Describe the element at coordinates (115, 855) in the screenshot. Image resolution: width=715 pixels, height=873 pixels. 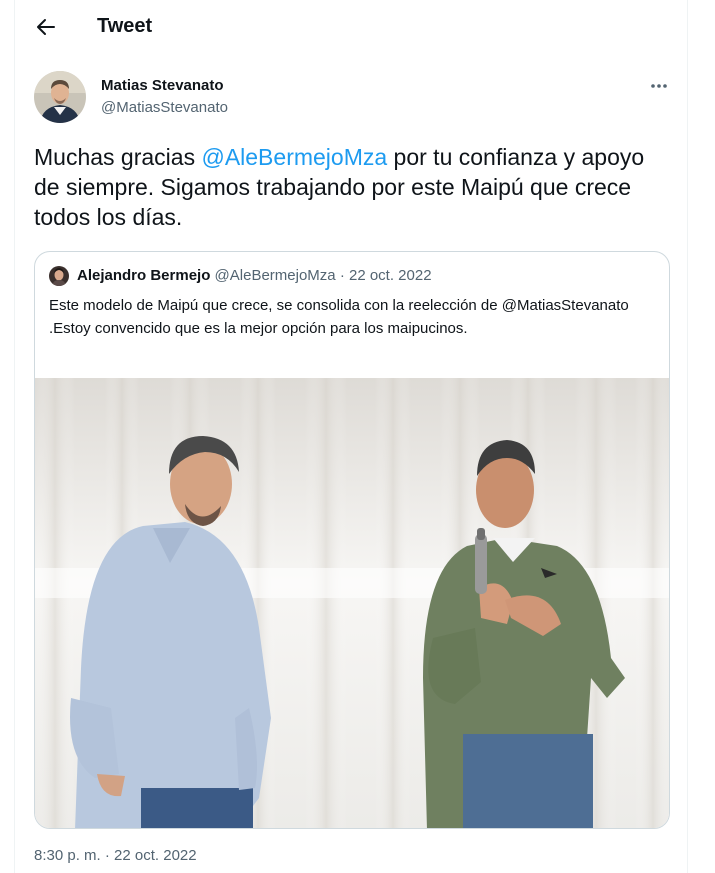
I see `tweet-timestamp: 8:30 p. m. · 22 oct. 2022` at that location.